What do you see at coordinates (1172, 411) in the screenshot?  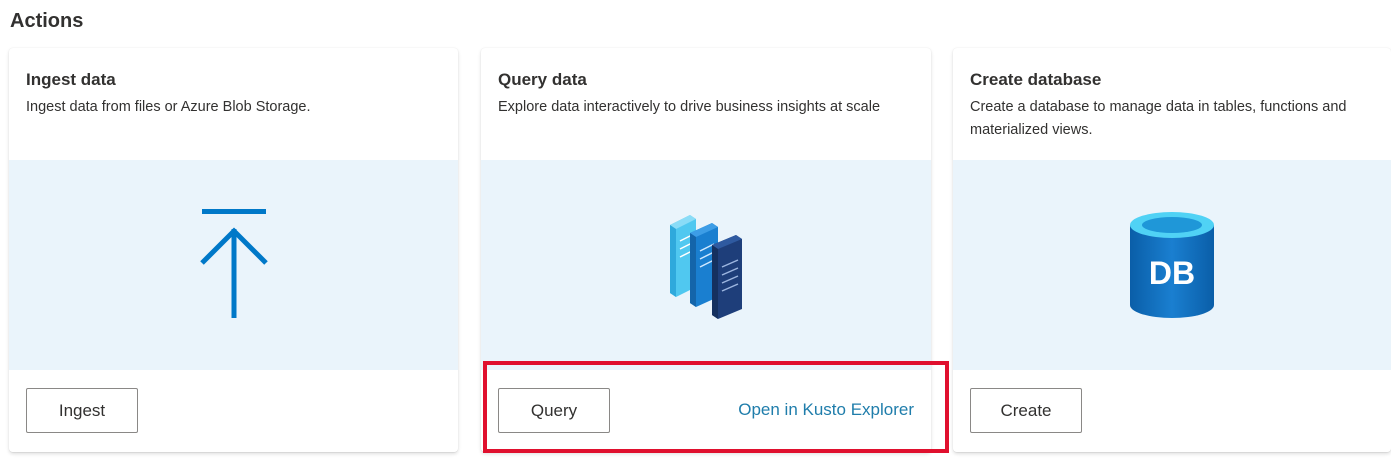 I see `card-footer: Create` at bounding box center [1172, 411].